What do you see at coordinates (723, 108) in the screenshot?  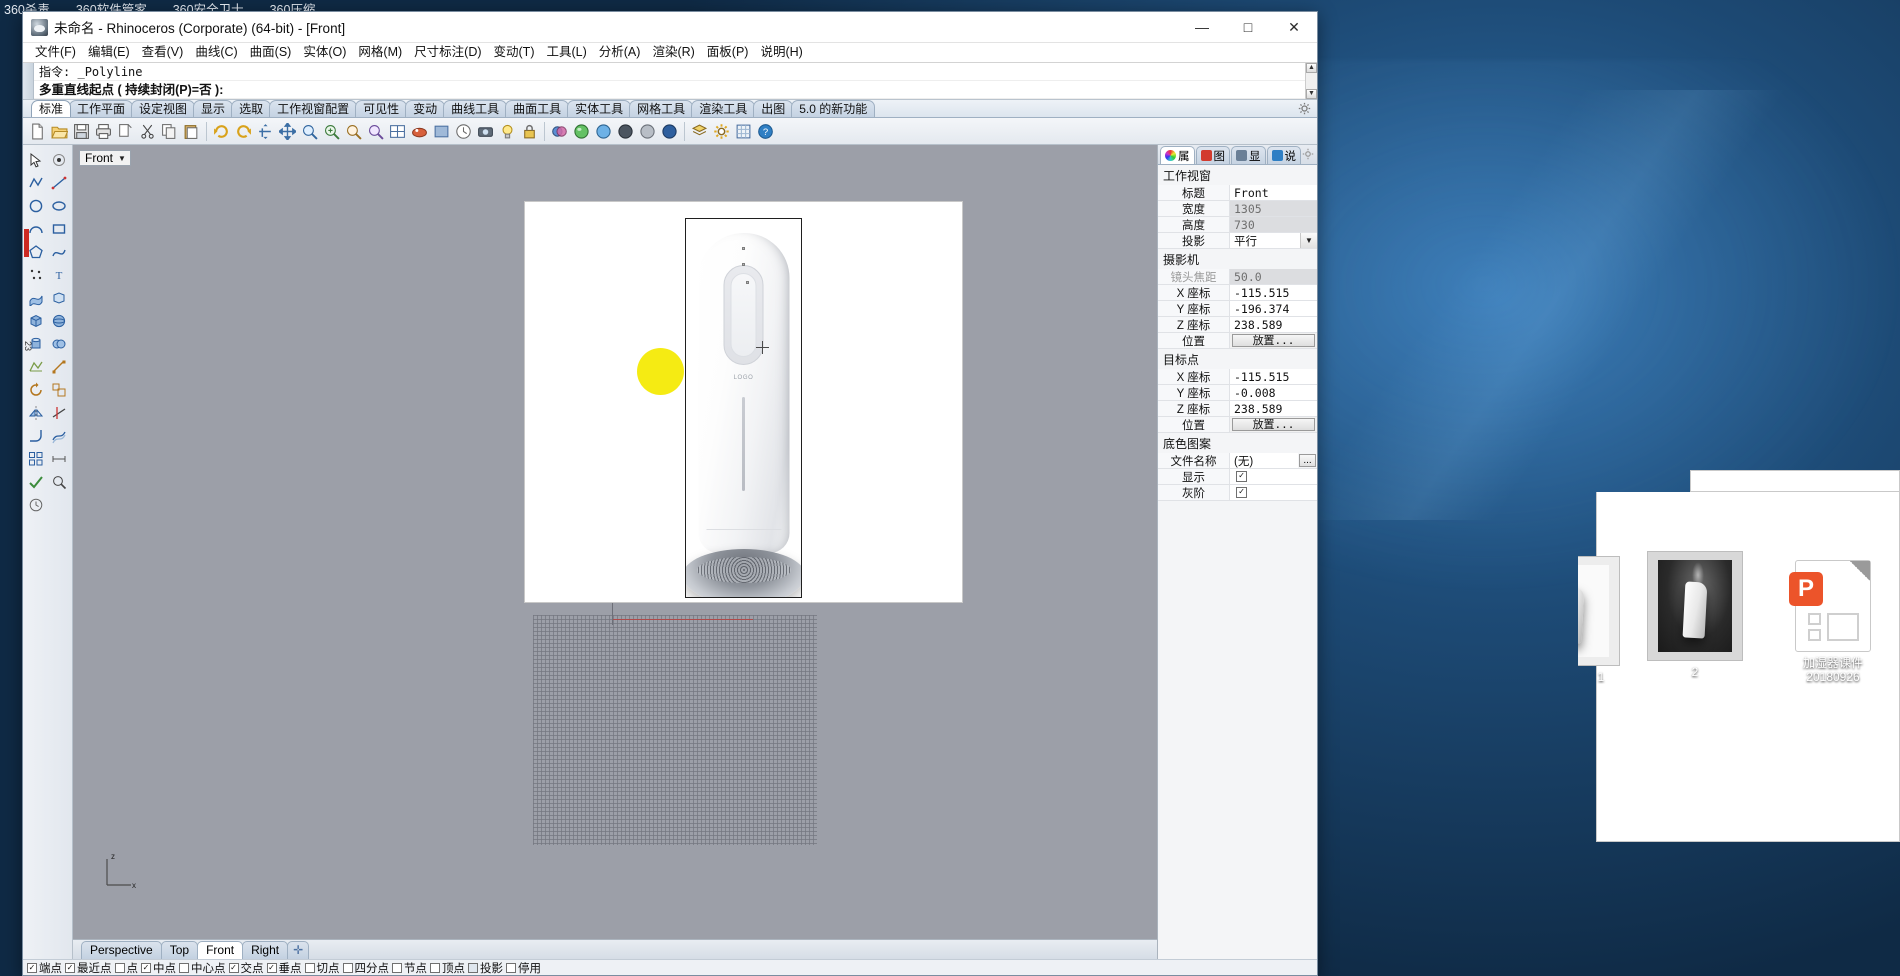 I see `toolbar-tab-render-tools: 渲染工具` at bounding box center [723, 108].